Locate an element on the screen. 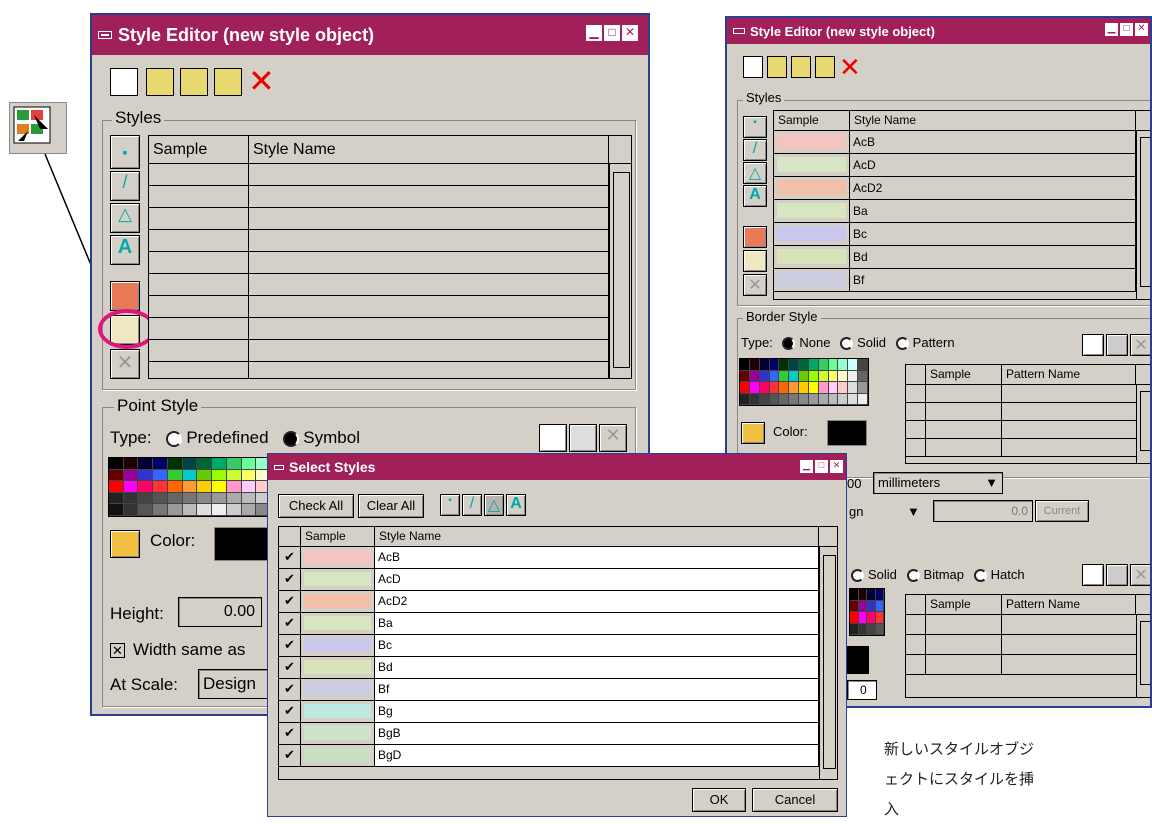 This screenshot has height=824, width=1152. delete-symbol-icon: ✕ is located at coordinates (613, 438).